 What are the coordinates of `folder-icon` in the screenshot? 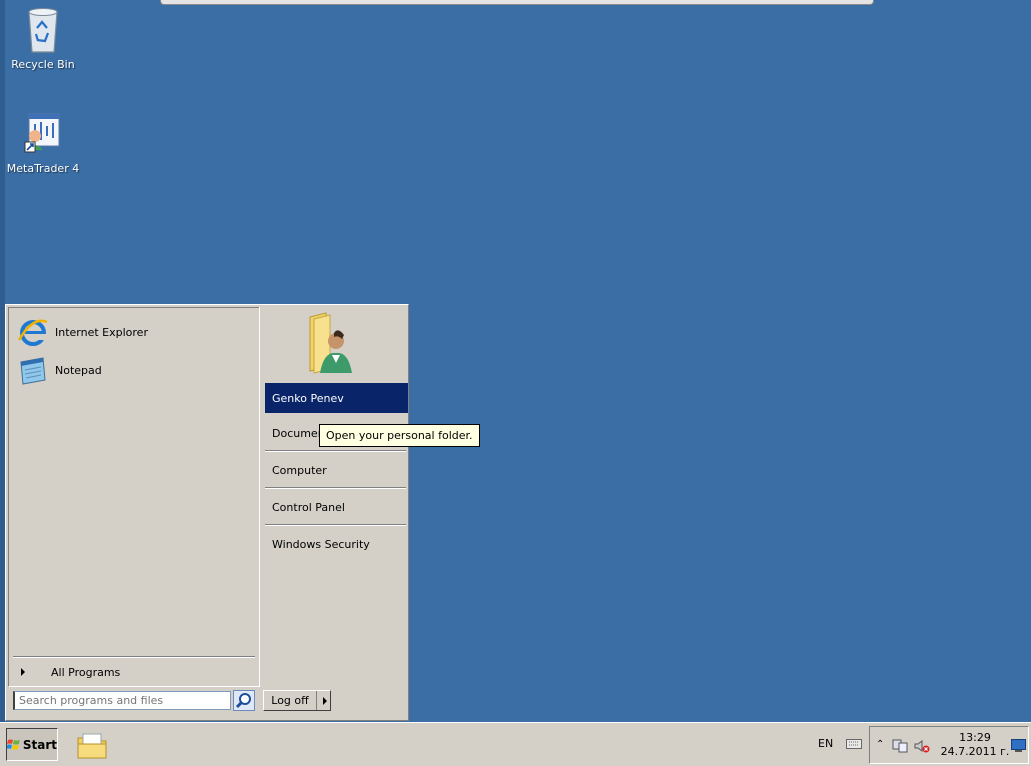 It's located at (92, 746).